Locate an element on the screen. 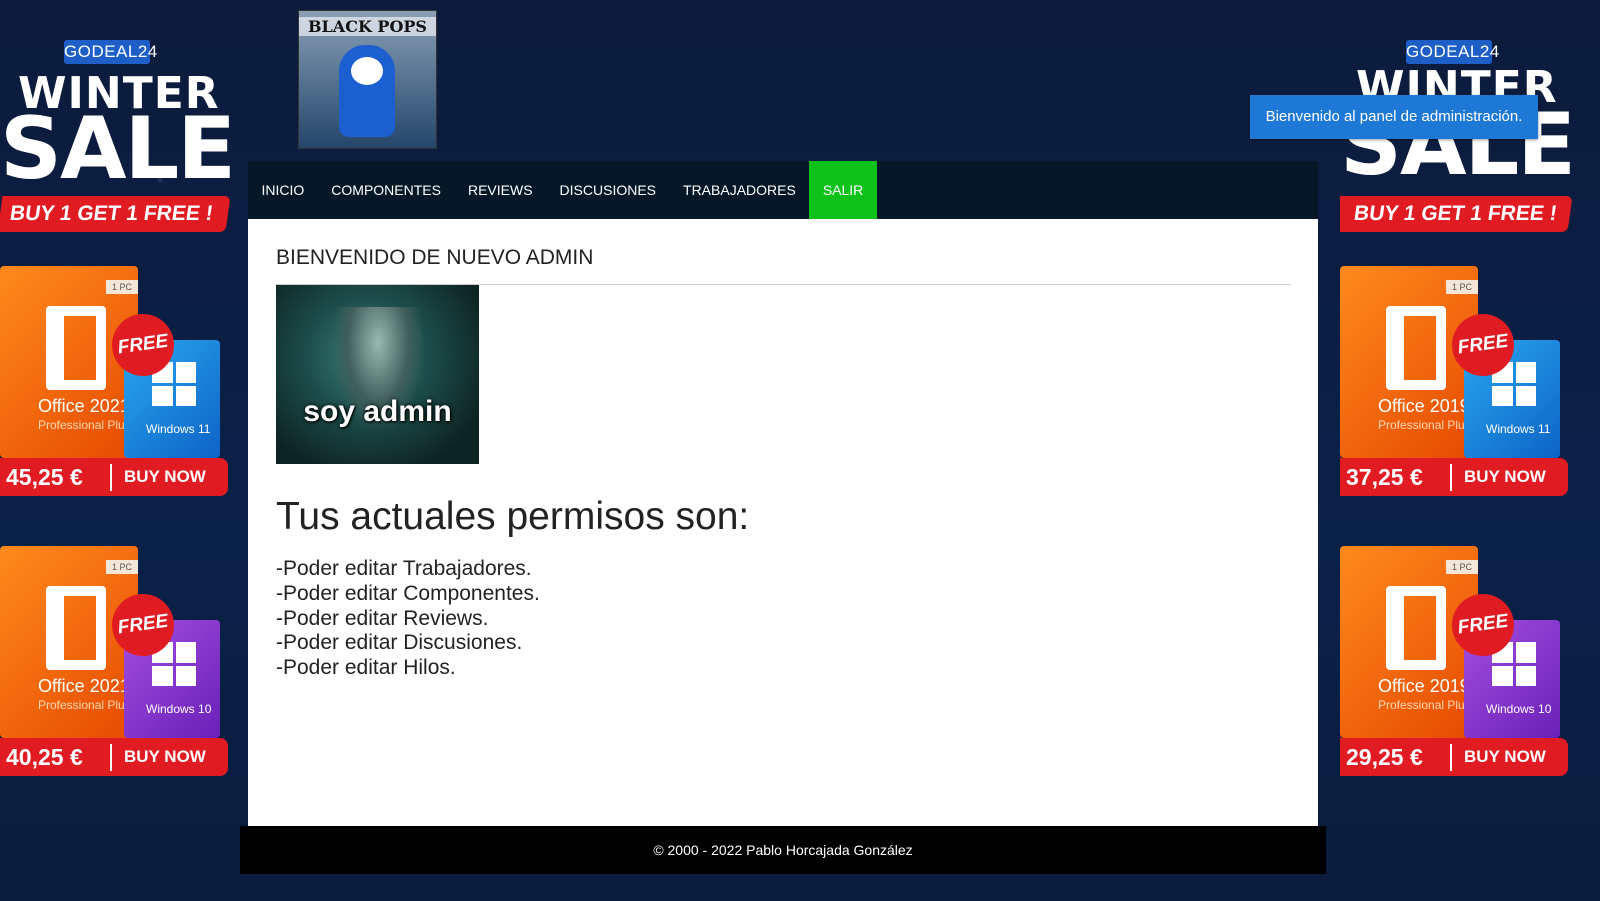 The image size is (1600, 901). site-logo: BLACK POPS is located at coordinates (367, 79).